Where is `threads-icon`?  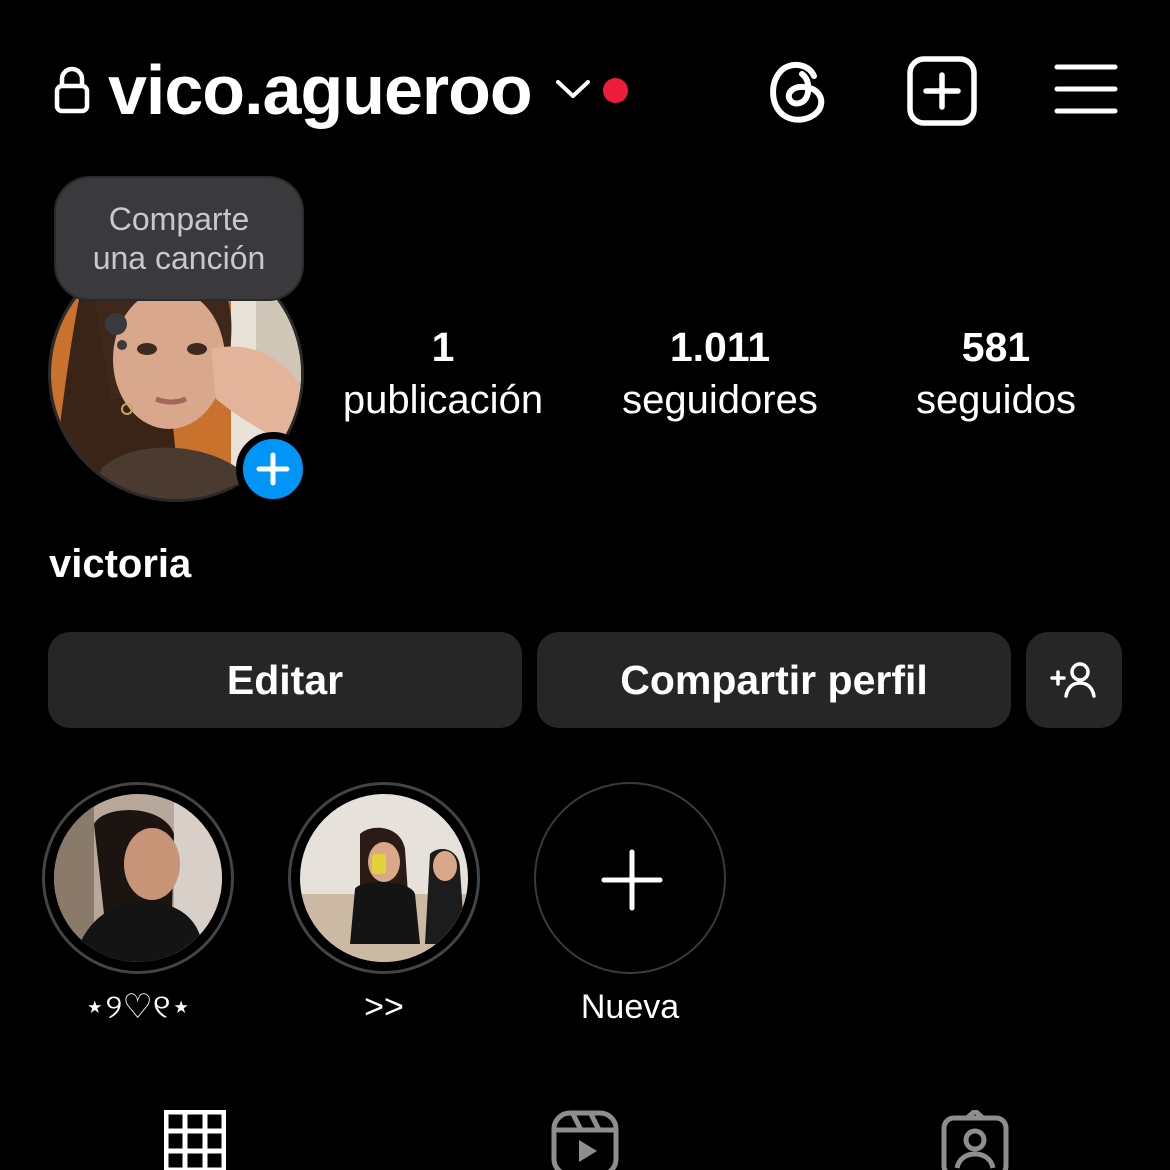 threads-icon is located at coordinates (797, 89).